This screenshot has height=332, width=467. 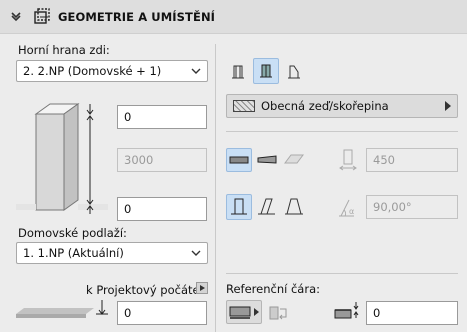 What do you see at coordinates (162, 117) in the screenshot?
I see `top-offset-field: 0` at bounding box center [162, 117].